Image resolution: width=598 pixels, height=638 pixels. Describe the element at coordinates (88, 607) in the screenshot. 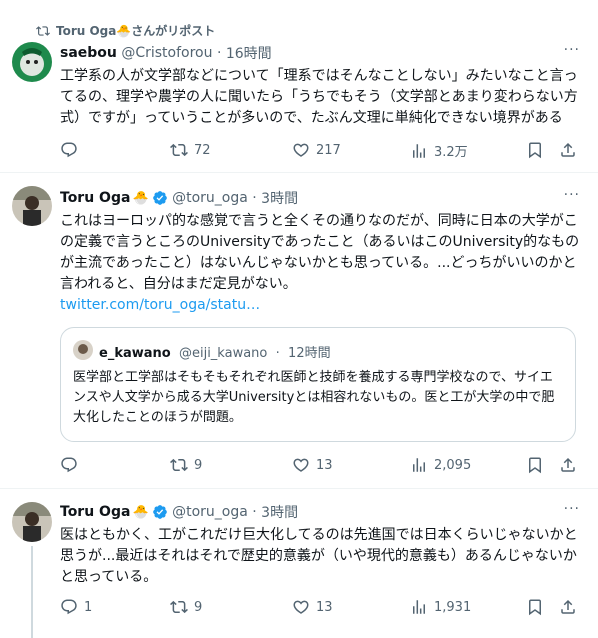

I see `reply-count: 1` at that location.